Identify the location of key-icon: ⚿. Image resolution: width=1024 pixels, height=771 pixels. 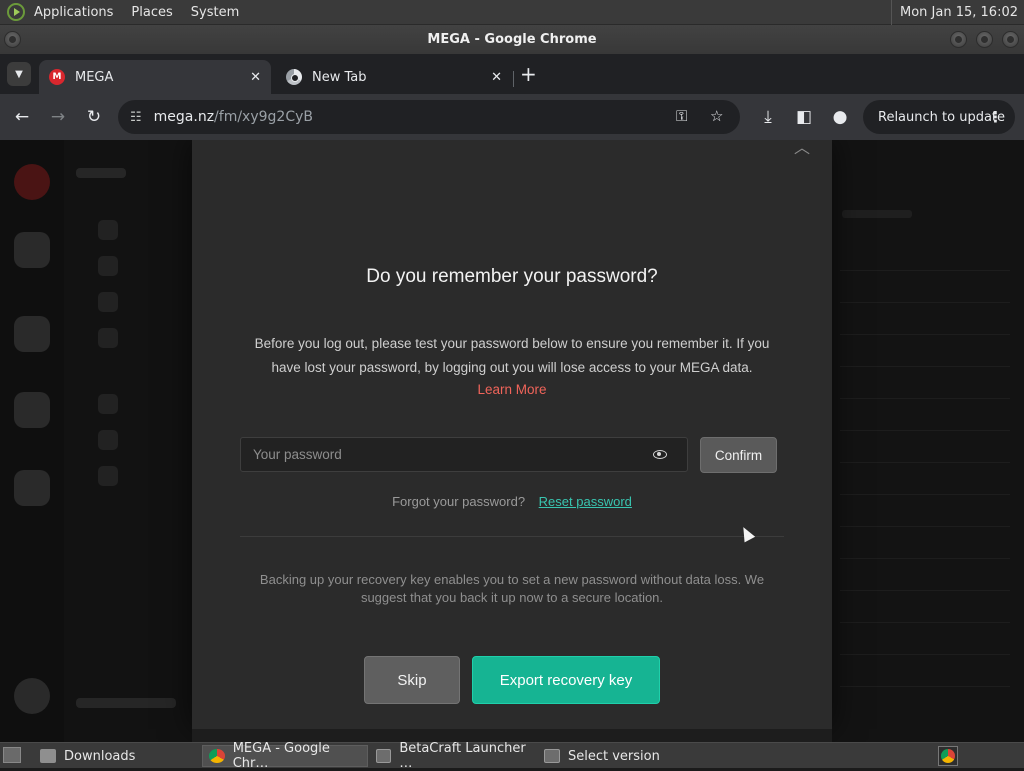
(681, 116).